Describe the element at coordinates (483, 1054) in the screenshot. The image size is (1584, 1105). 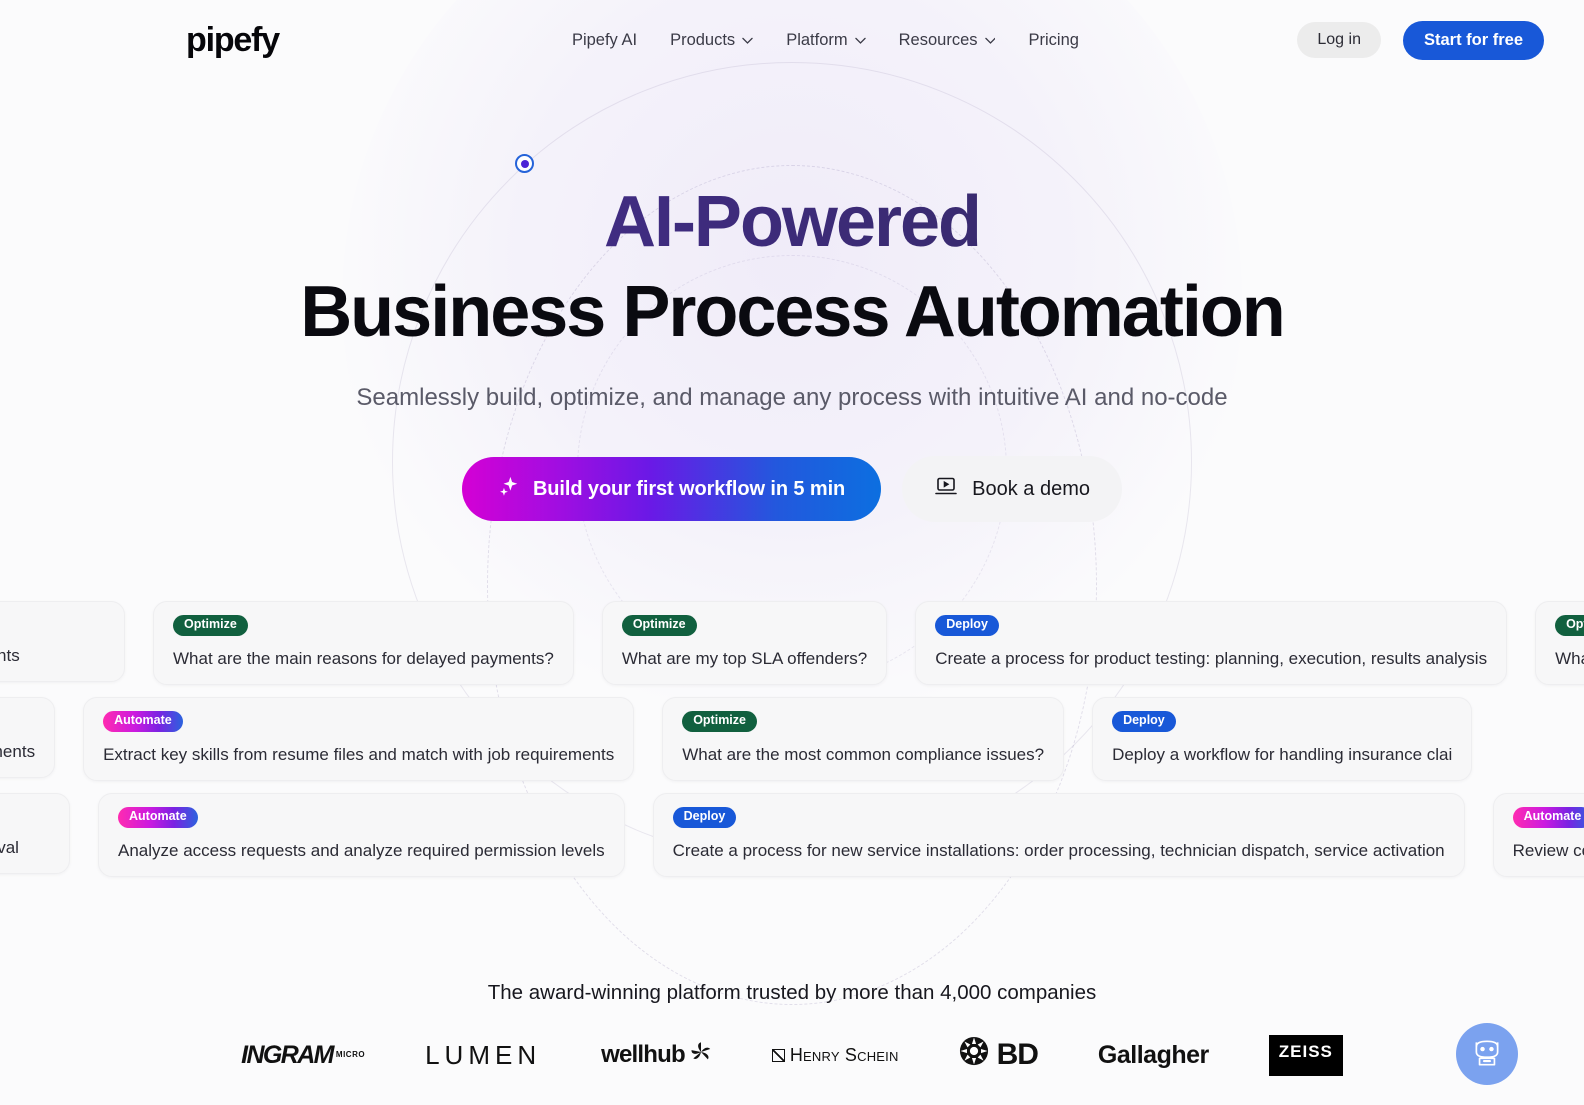
I see `logo-lumen: LUMEN` at that location.